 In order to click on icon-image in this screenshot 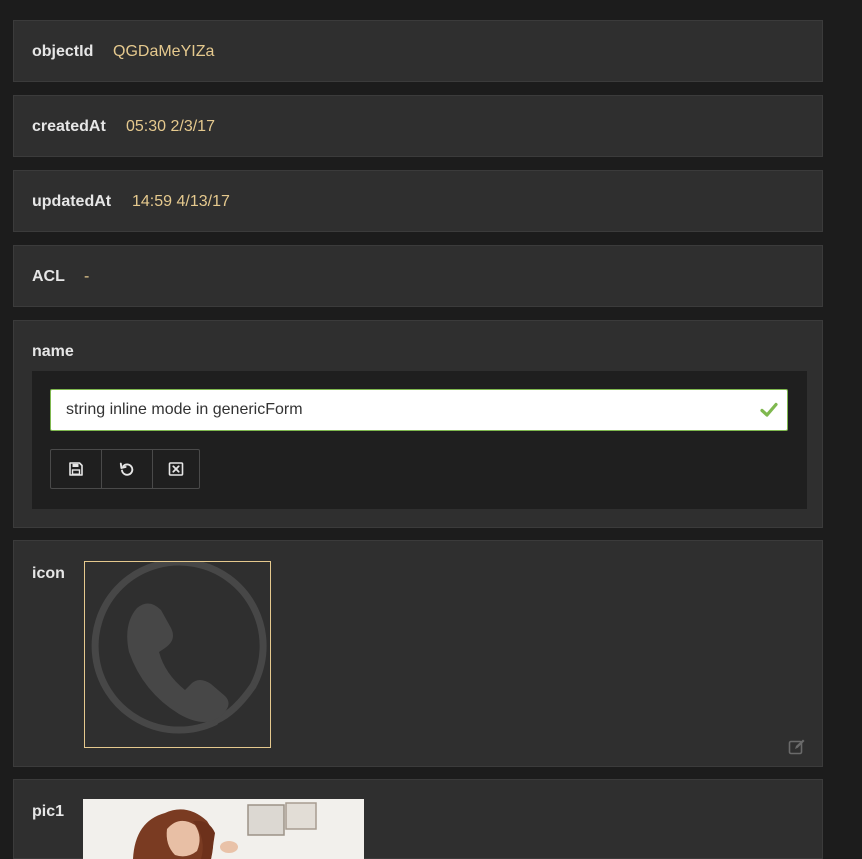, I will do `click(177, 654)`.